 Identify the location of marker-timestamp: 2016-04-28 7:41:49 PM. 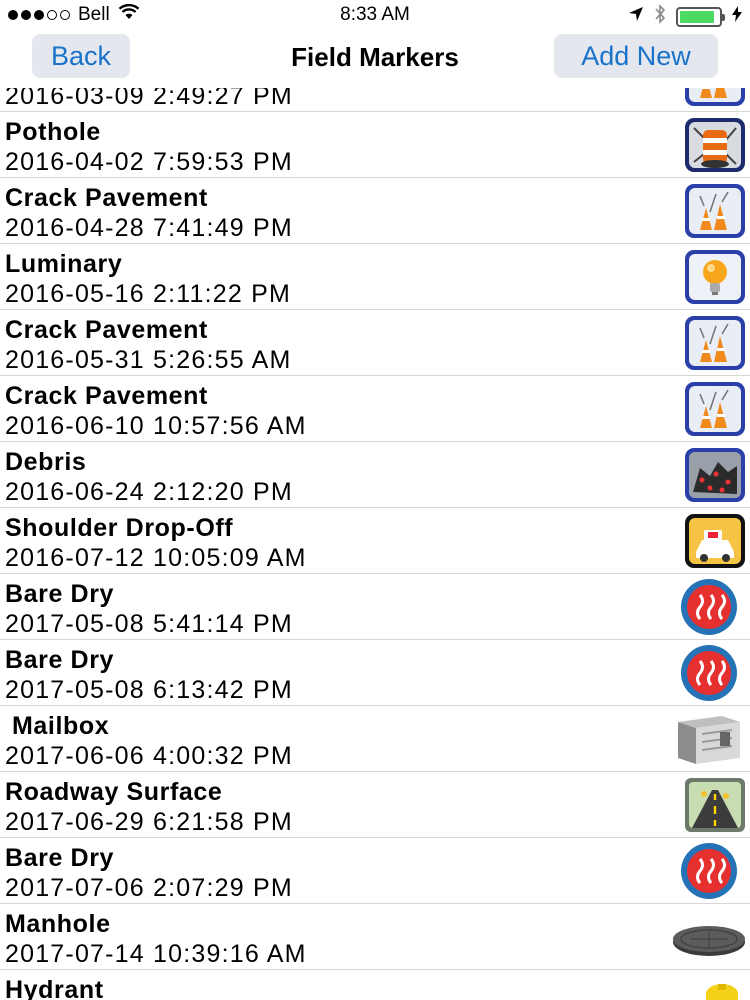
(149, 228).